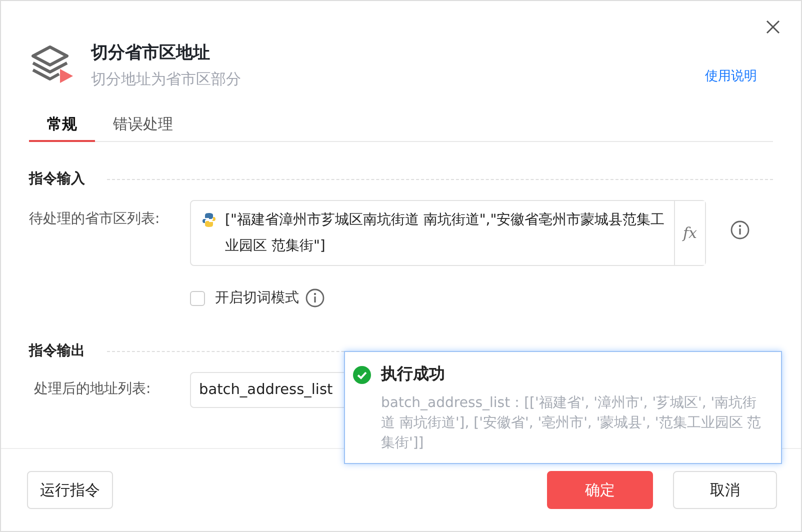  What do you see at coordinates (257, 298) in the screenshot?
I see `checkbox-label: 开启切词模式` at bounding box center [257, 298].